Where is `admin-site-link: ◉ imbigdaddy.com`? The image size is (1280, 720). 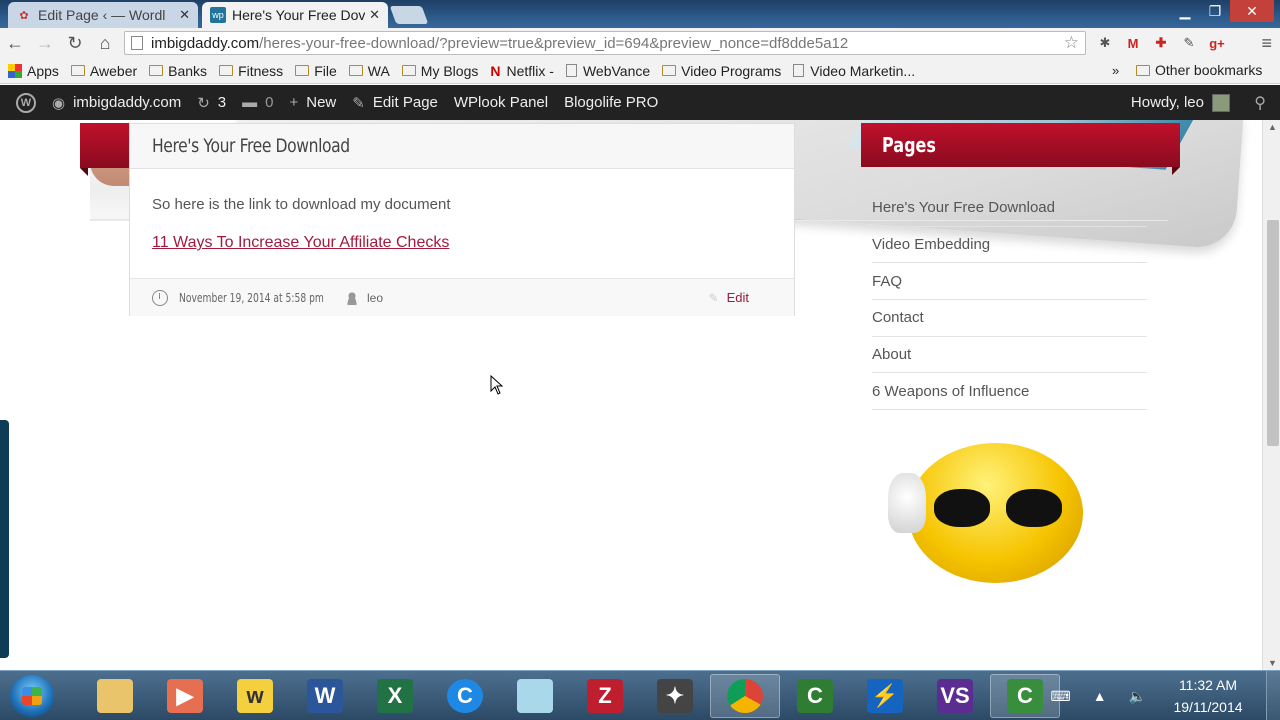
admin-site-link: ◉ imbigdaddy.com is located at coordinates (116, 103).